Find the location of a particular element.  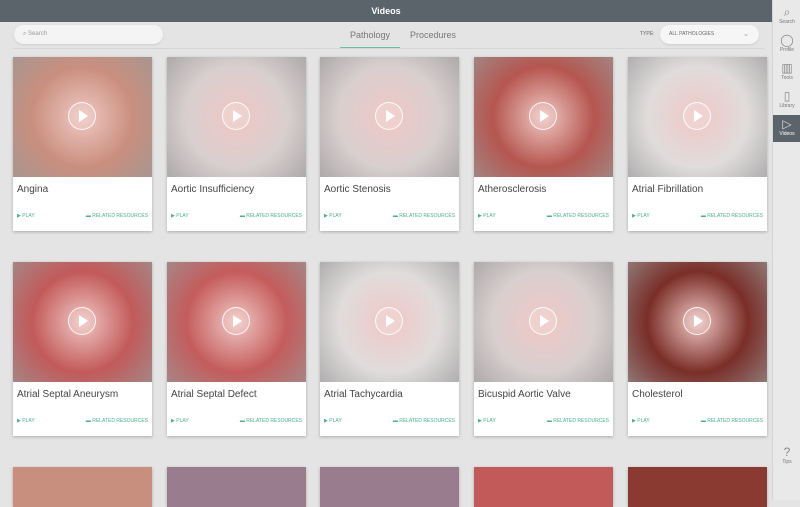

sidebar-item-tips: ? Tips is located at coordinates (786, 456).